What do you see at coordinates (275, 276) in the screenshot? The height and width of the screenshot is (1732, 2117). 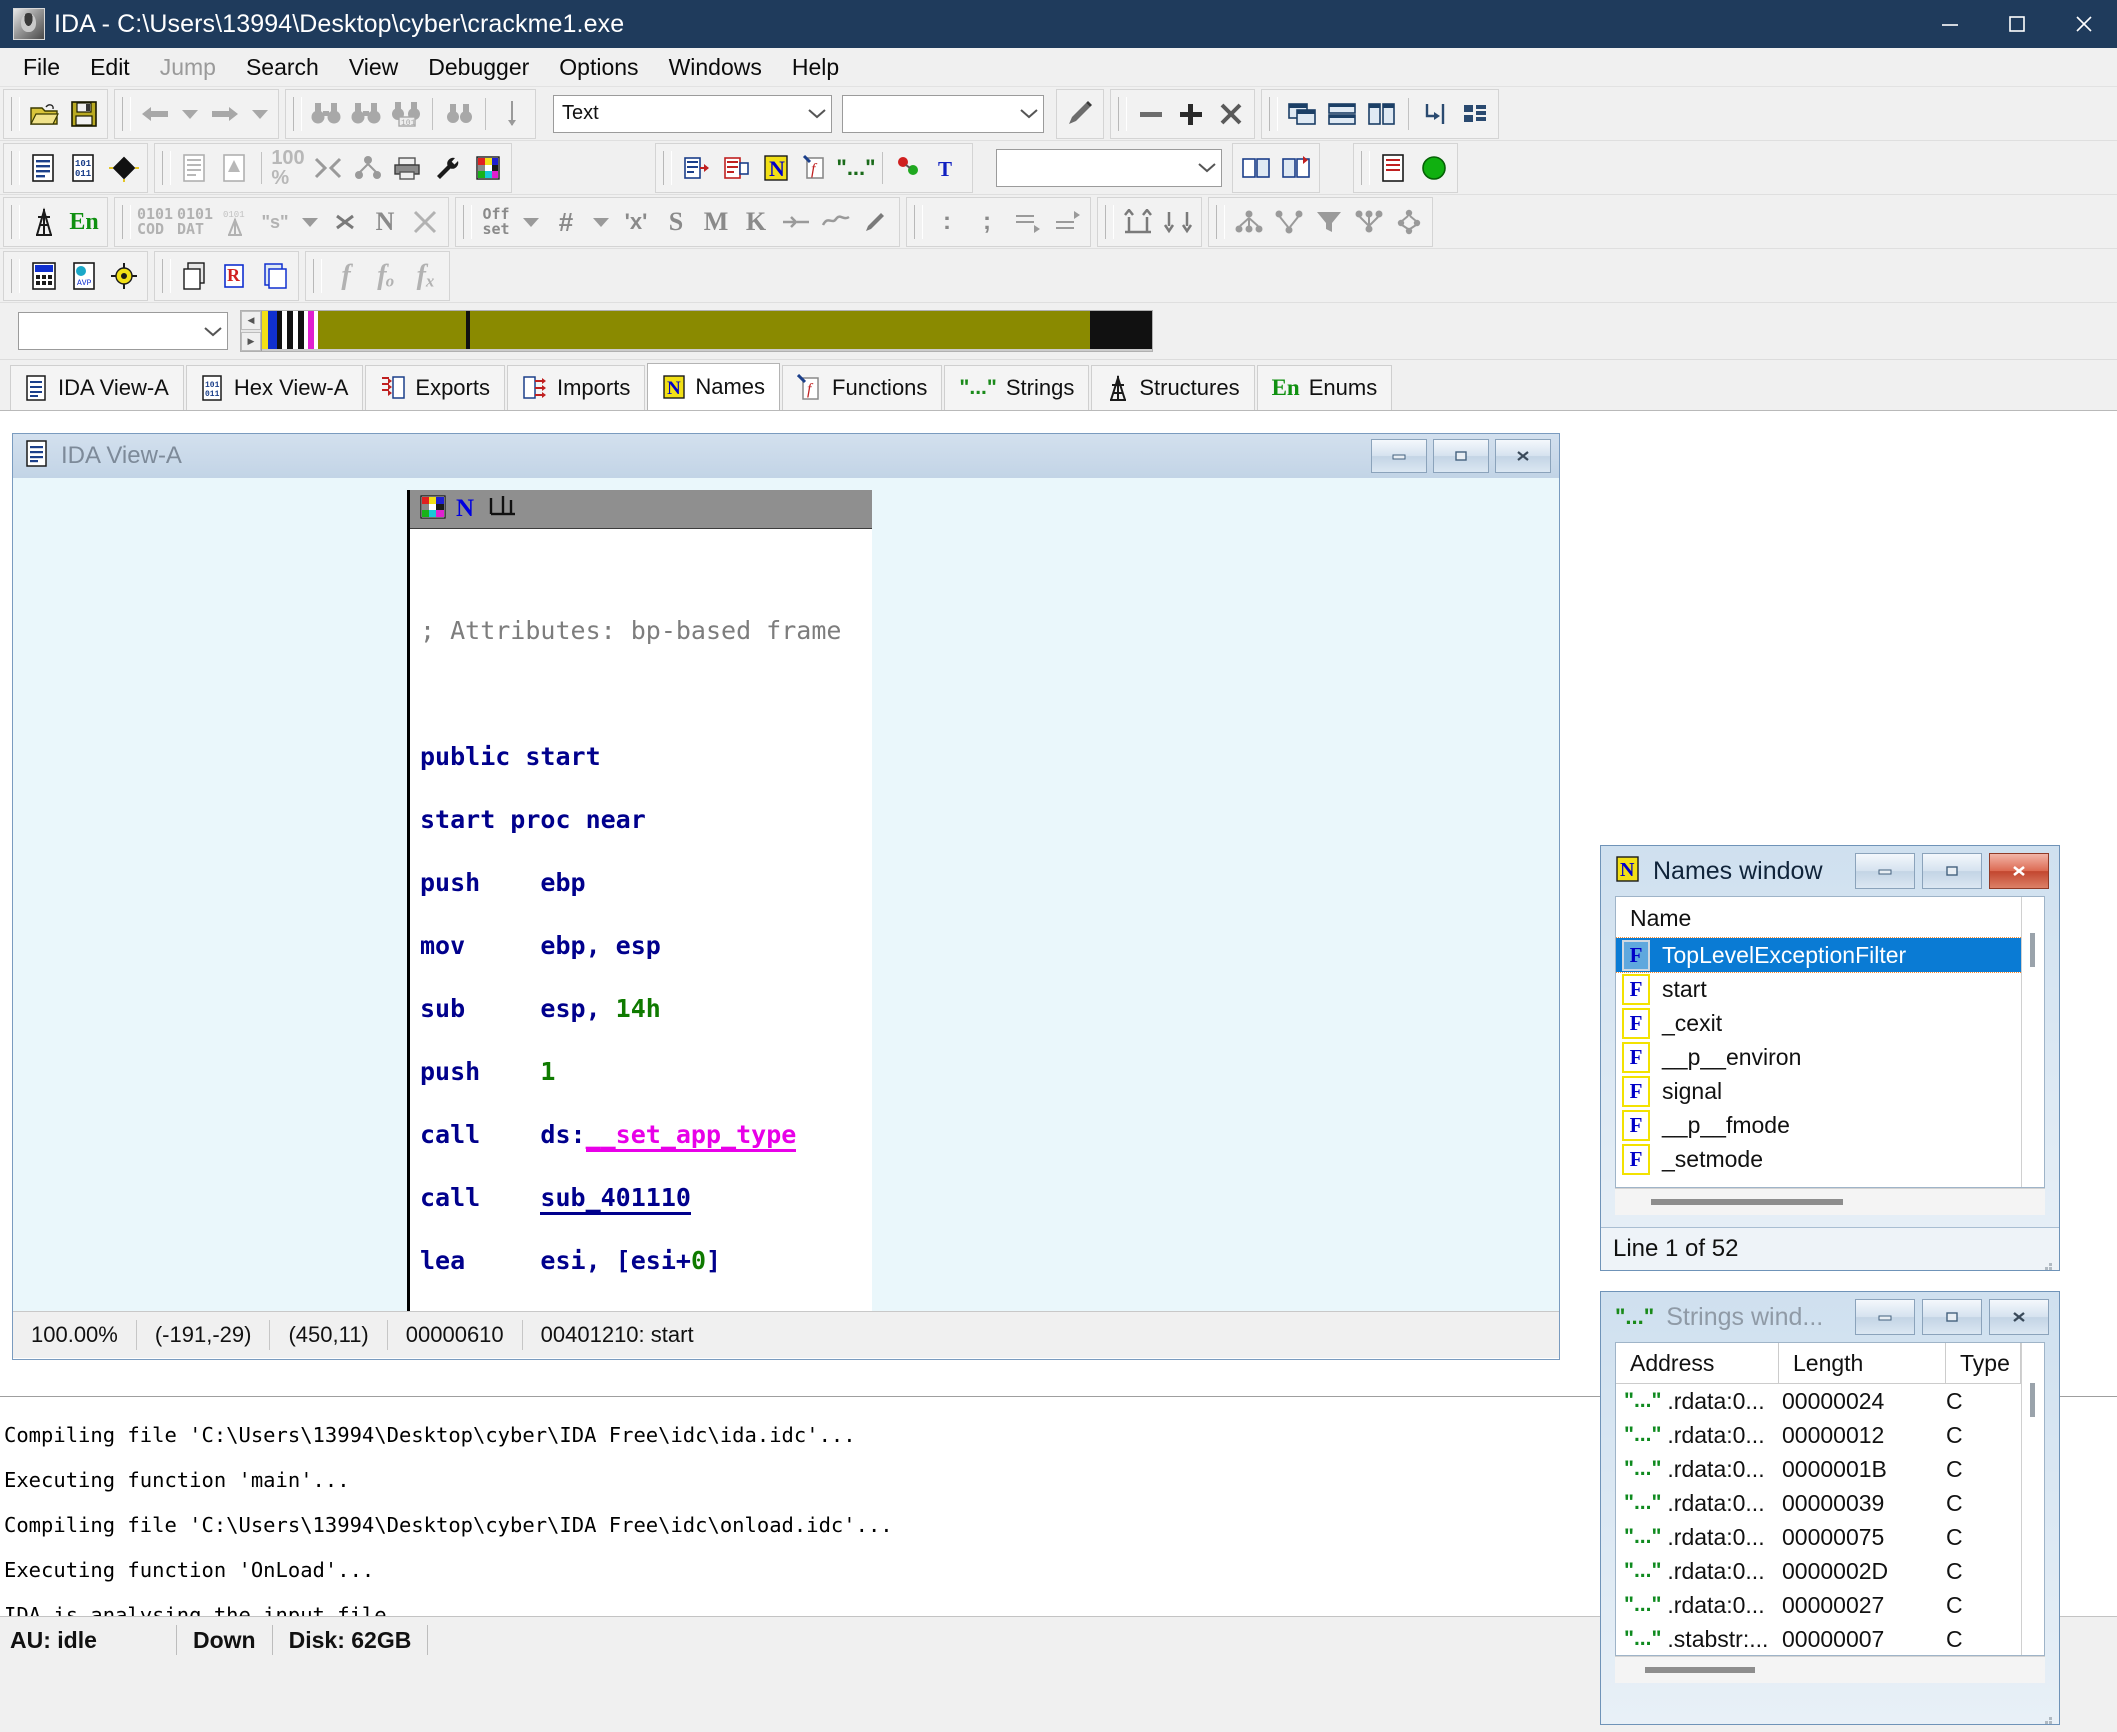 I see `copy-to-clipboard-icon` at bounding box center [275, 276].